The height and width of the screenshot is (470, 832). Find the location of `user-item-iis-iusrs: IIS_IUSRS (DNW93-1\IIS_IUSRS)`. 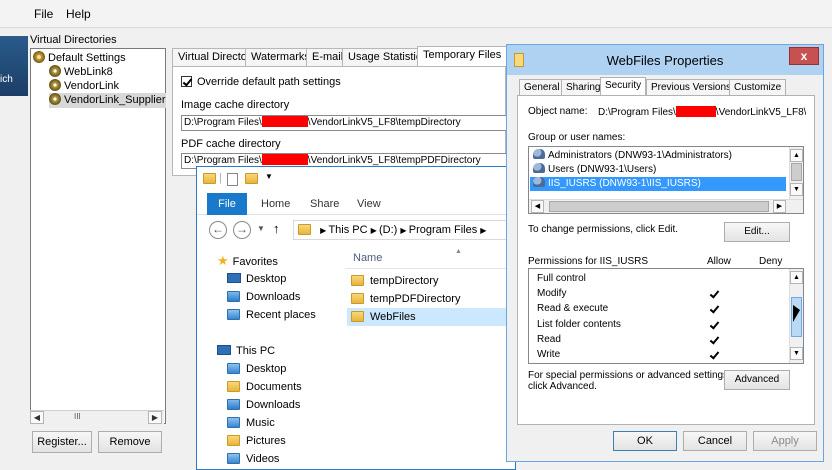

user-item-iis-iusrs: IIS_IUSRS (DNW93-1\IIS_IUSRS) is located at coordinates (658, 184).